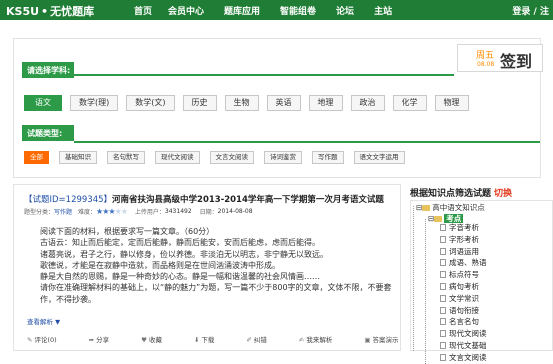 The image size is (553, 364). I want to click on sign-in-box: 周五 08.08 签到, so click(500, 58).